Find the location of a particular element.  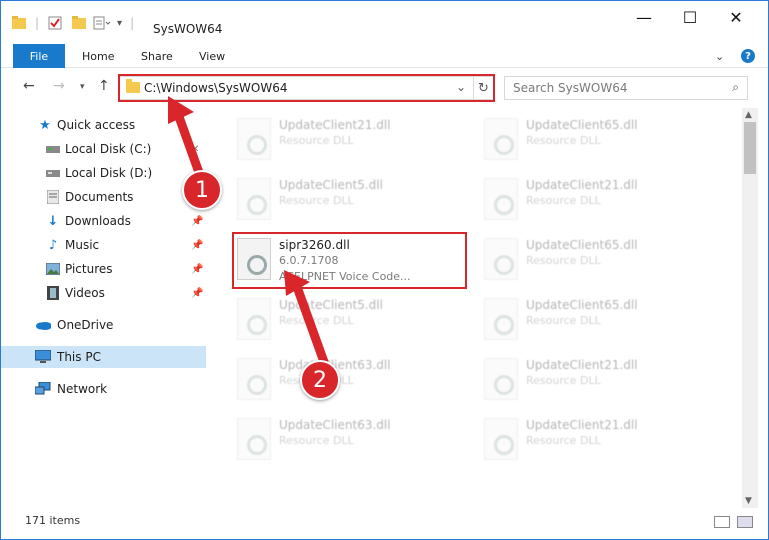

sidebar-item-network: Network is located at coordinates (103, 389).